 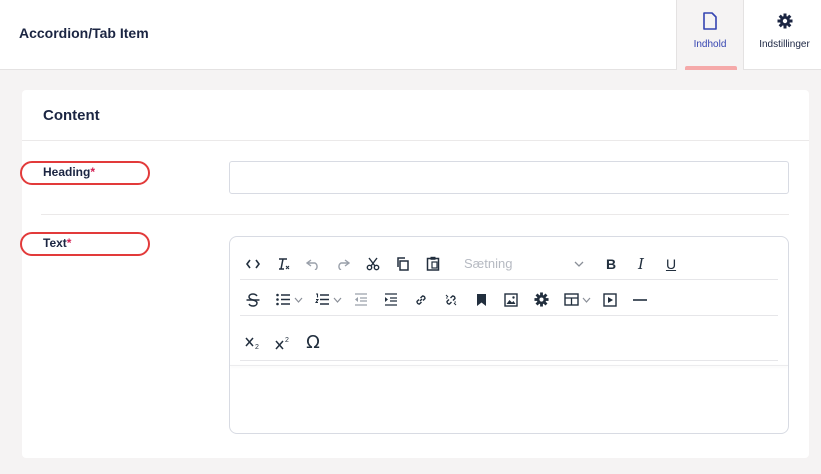 I want to click on superscript-icon: 2, so click(x=283, y=343).